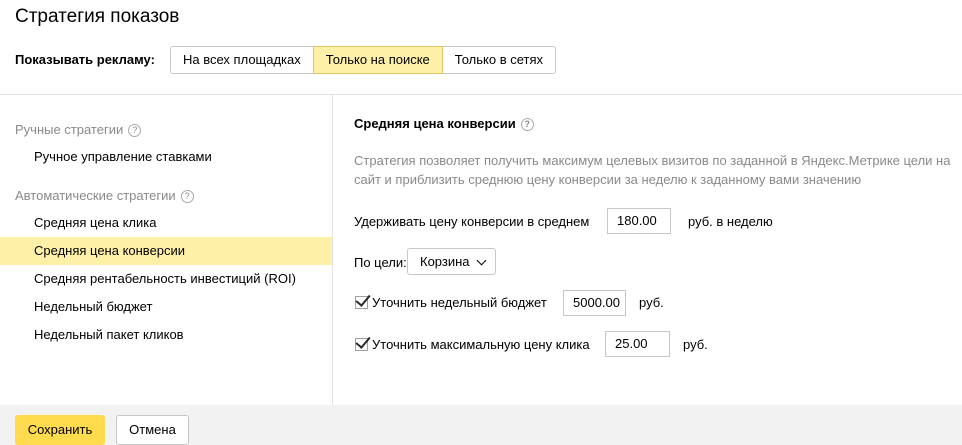 Image resolution: width=962 pixels, height=445 pixels. What do you see at coordinates (166, 279) in the screenshot?
I see `sidebar-item-avg-roi: Средняя рентабельность инвестиций (ROI)` at bounding box center [166, 279].